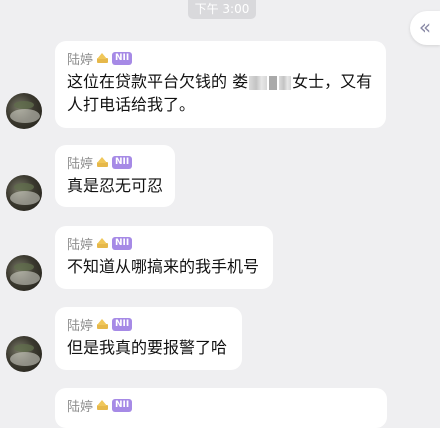 This screenshot has height=428, width=440. I want to click on message-text: 不知道从哪搞来的我手机号, so click(163, 266).